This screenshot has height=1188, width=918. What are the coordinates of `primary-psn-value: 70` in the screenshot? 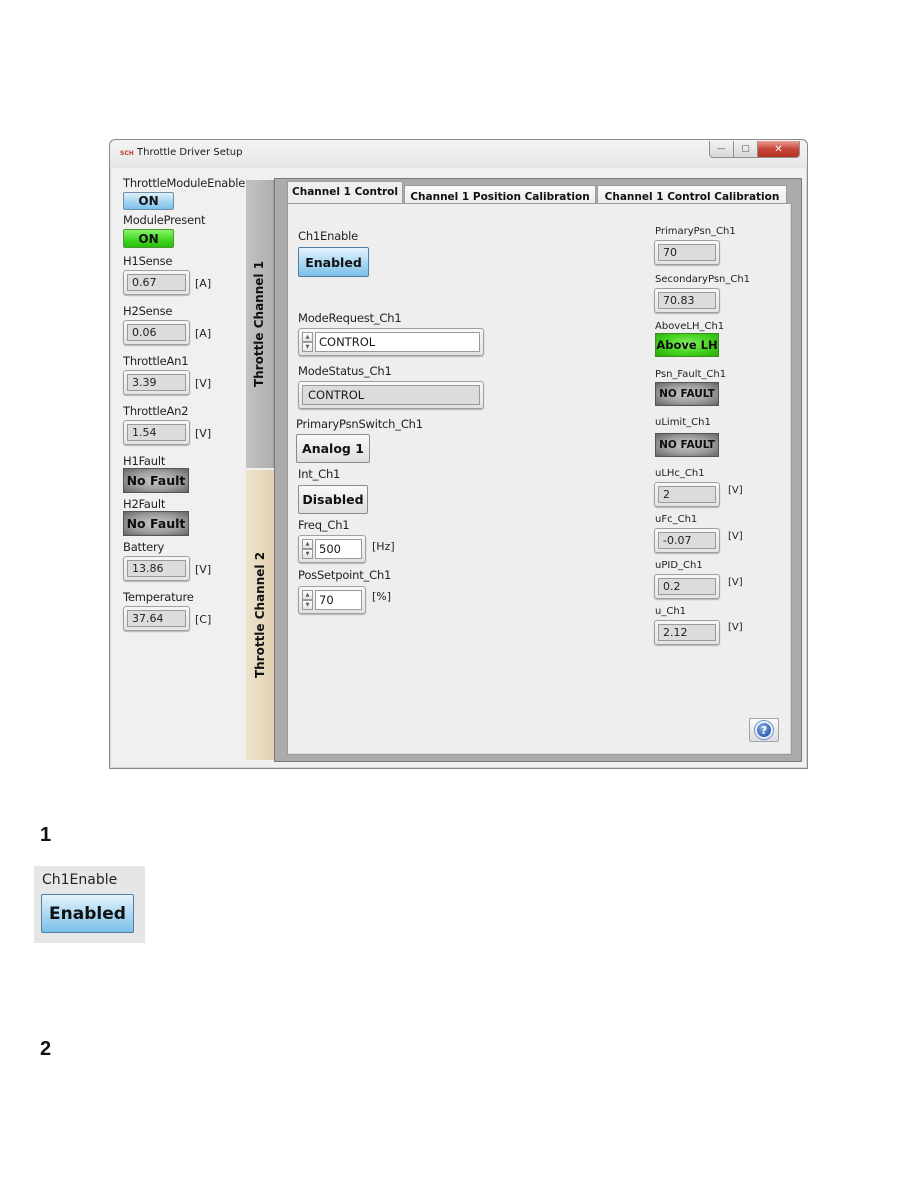 It's located at (687, 252).